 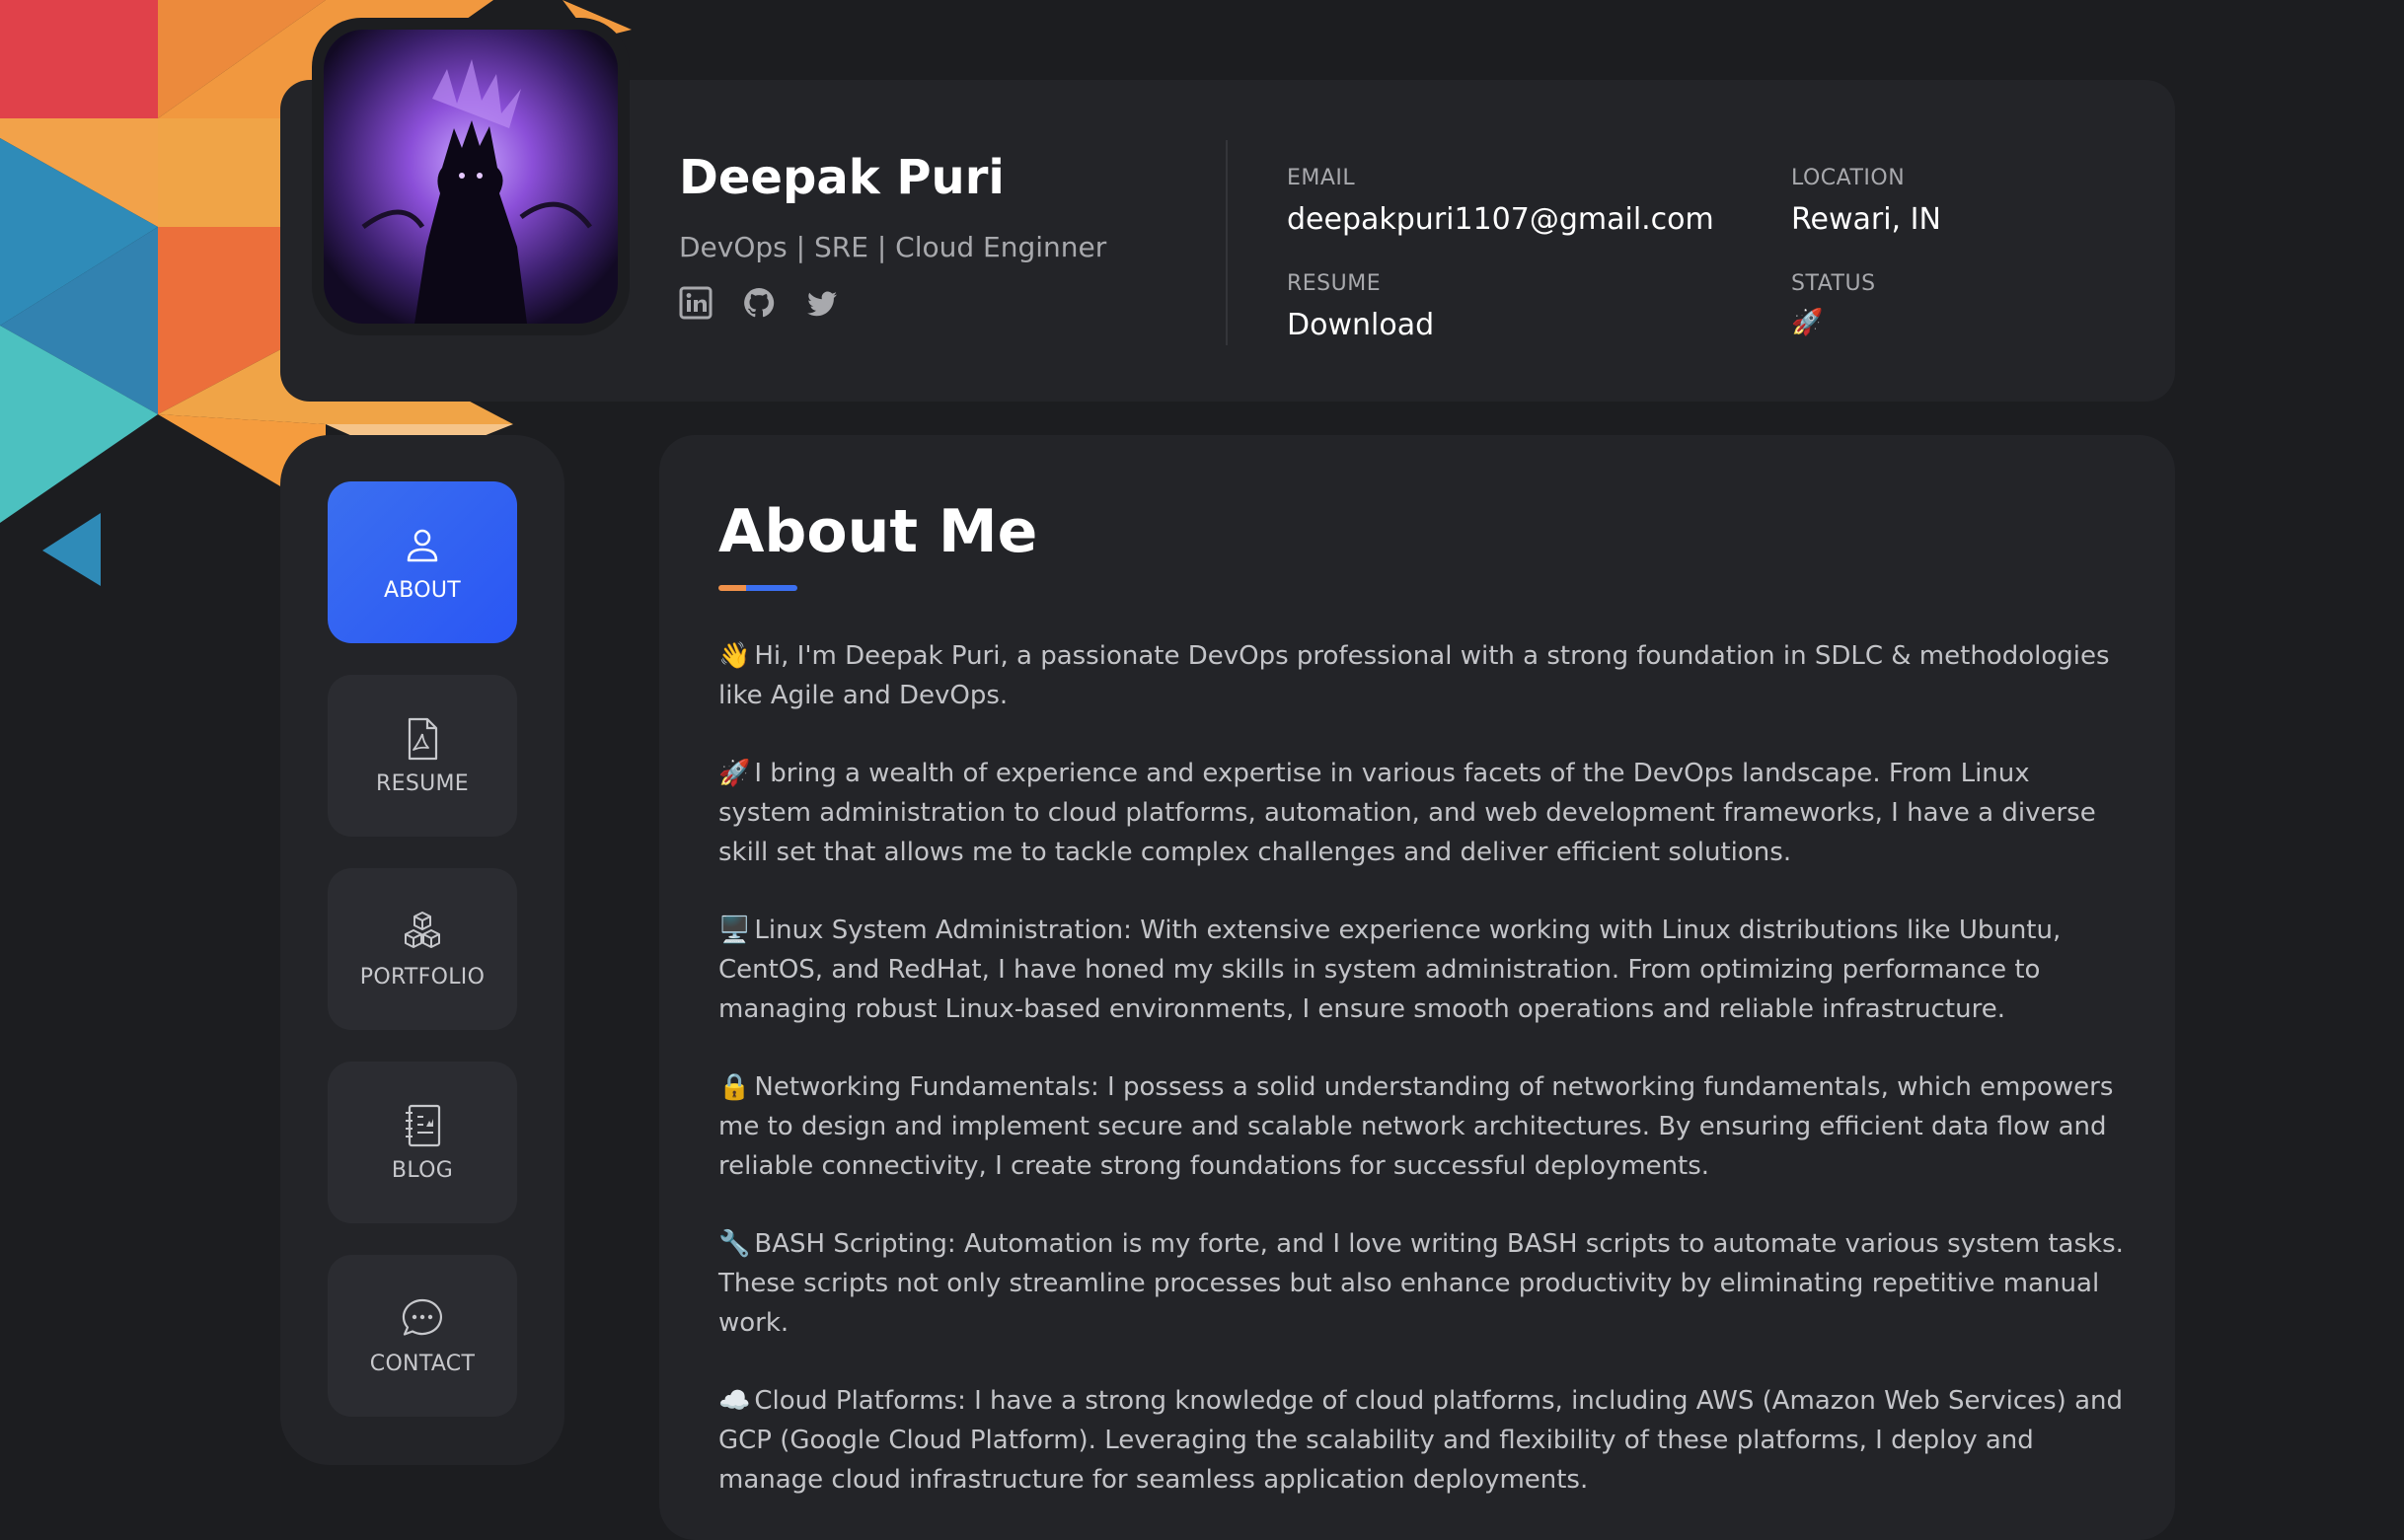 What do you see at coordinates (842, 177) in the screenshot?
I see `profile-name: Deepak Puri` at bounding box center [842, 177].